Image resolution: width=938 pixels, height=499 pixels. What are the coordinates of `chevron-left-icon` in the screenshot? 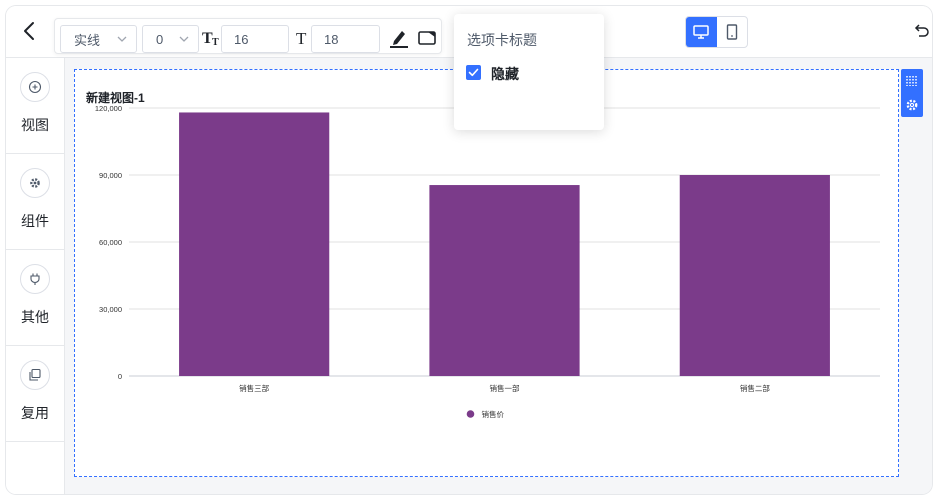 It's located at (29, 31).